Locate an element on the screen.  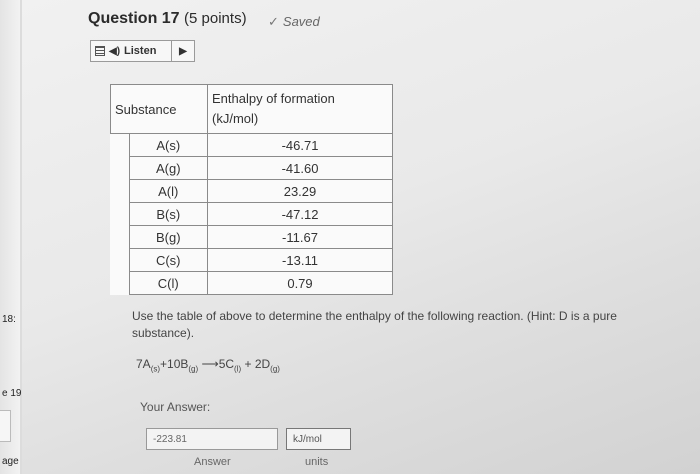
menu-icon is located at coordinates (100, 51).